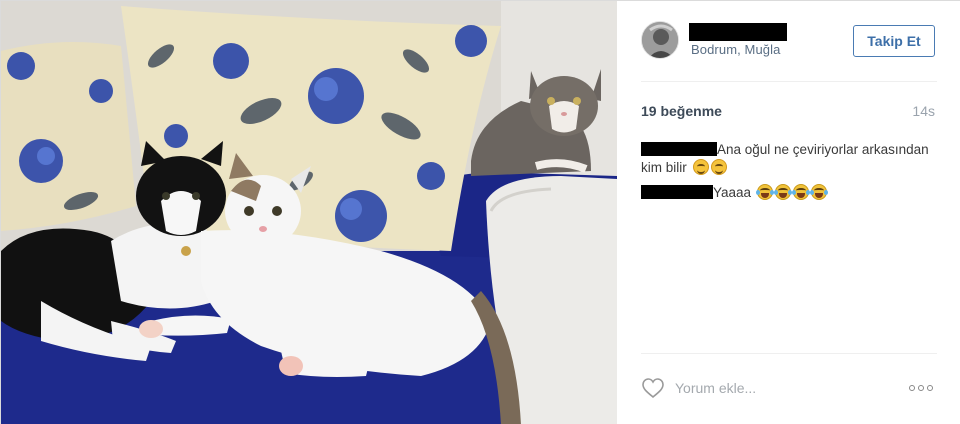 This screenshot has height=424, width=960. What do you see at coordinates (788, 41) in the screenshot?
I see `post-header: Bodrum, Muğla Takip Et` at bounding box center [788, 41].